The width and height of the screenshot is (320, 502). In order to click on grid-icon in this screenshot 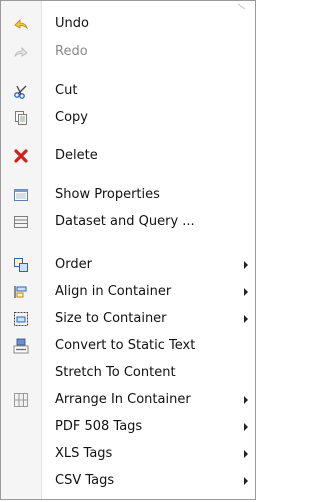, I will do `click(21, 400)`.